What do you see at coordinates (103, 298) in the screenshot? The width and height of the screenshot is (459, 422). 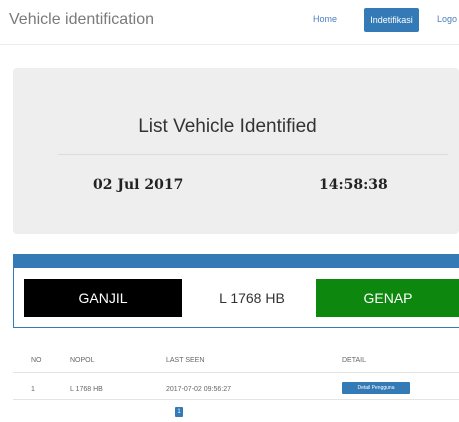 I see `ganjil-indicator: GANJIL` at bounding box center [103, 298].